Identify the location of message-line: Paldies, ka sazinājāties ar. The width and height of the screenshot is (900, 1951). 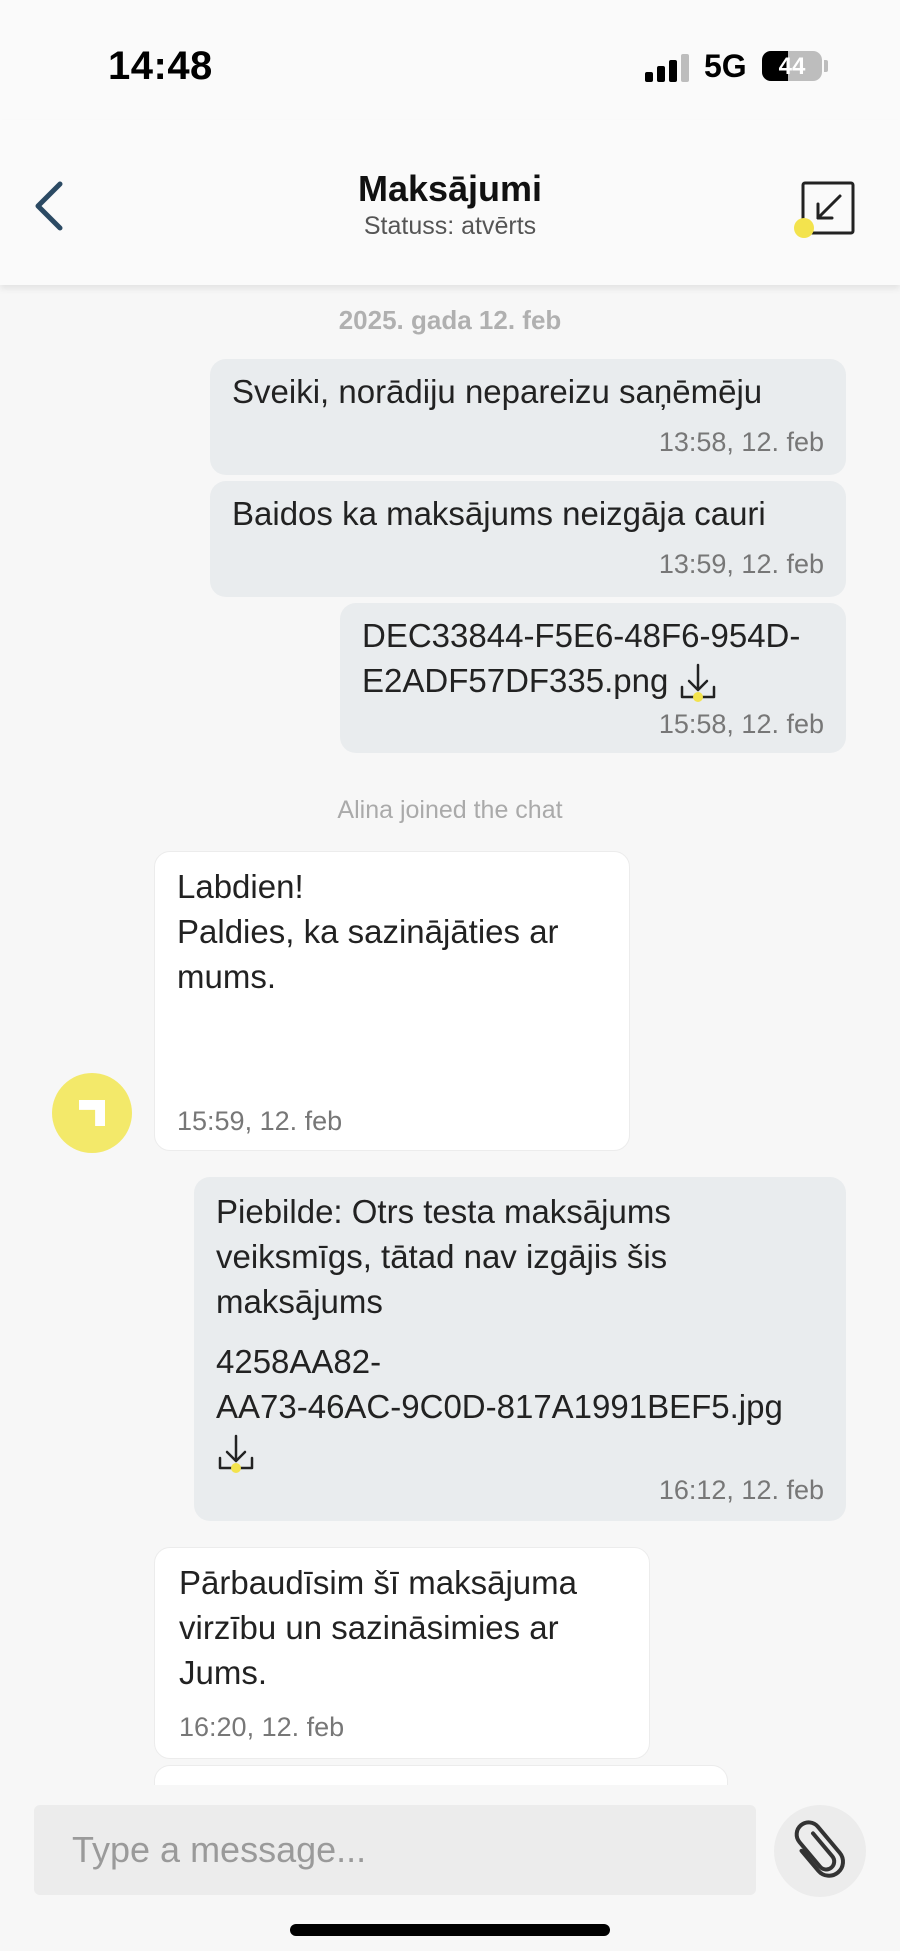
(368, 931).